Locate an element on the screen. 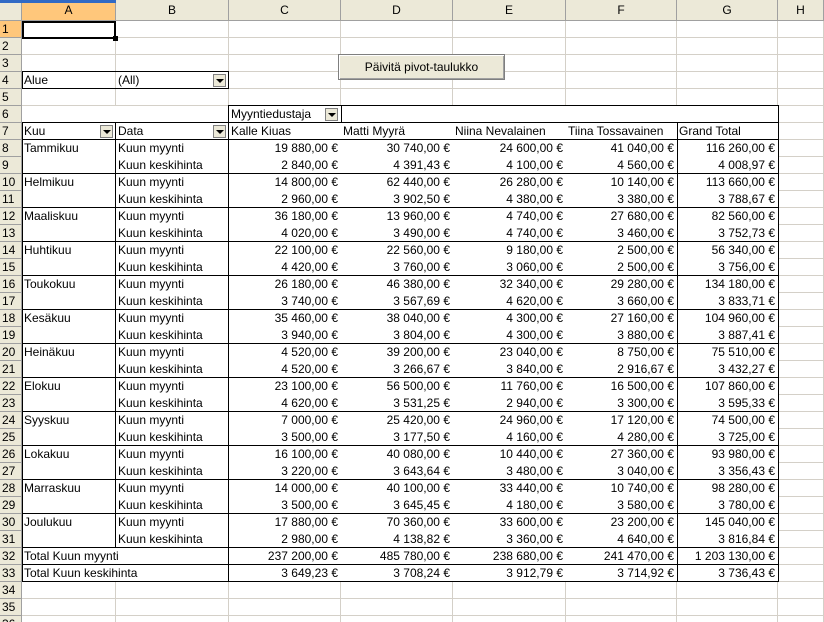 The width and height of the screenshot is (824, 622). row-header-6: 6 is located at coordinates (11, 114).